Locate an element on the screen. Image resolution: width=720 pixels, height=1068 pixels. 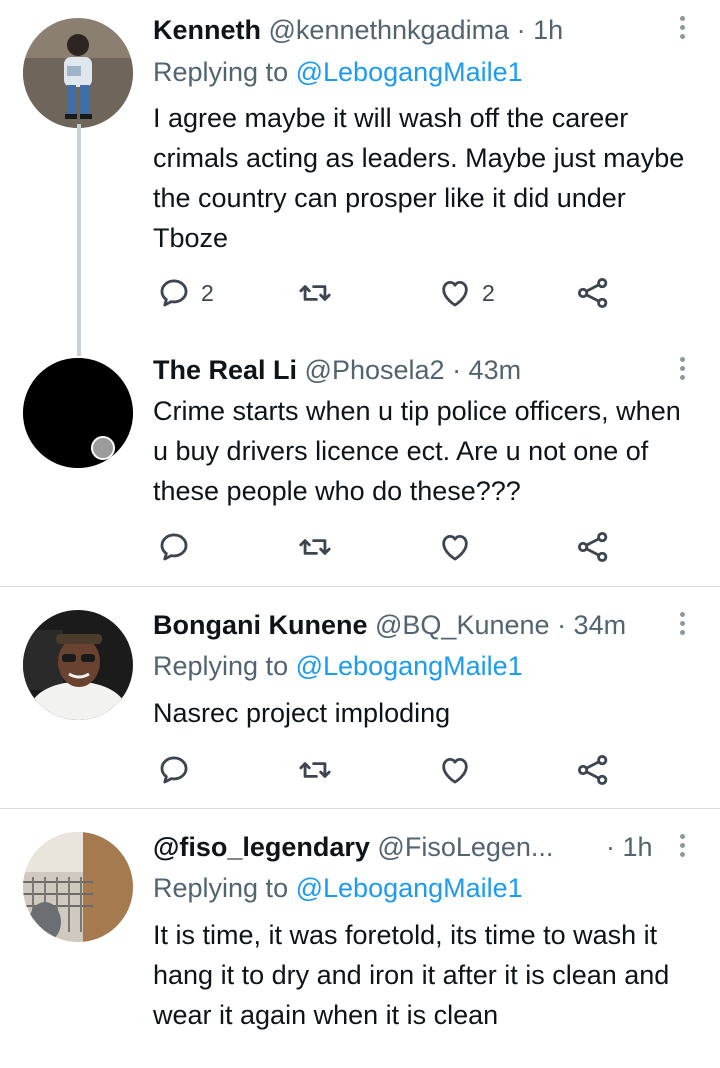
tweet-header: The Real Li @Phosela2 · 43m is located at coordinates (410, 370).